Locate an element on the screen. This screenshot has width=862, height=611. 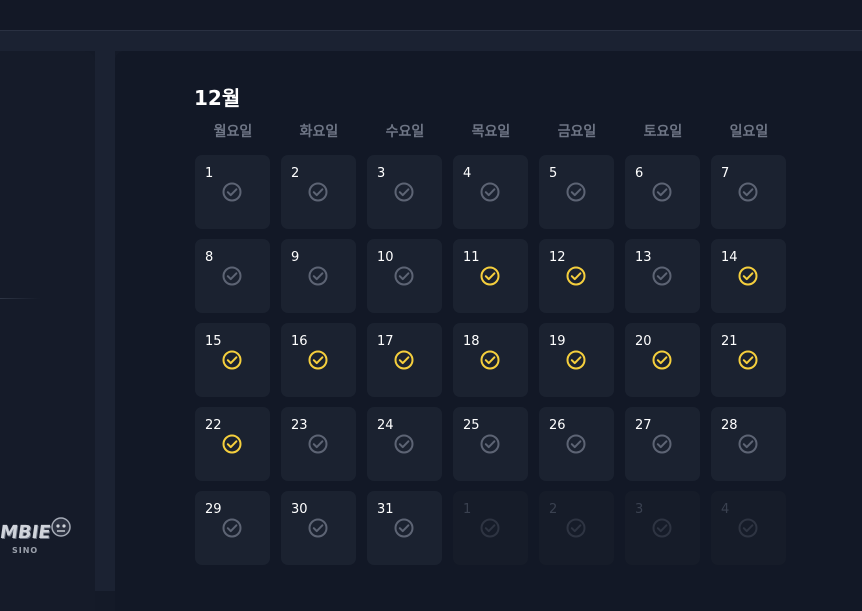
day-cell: 21 is located at coordinates (748, 360).